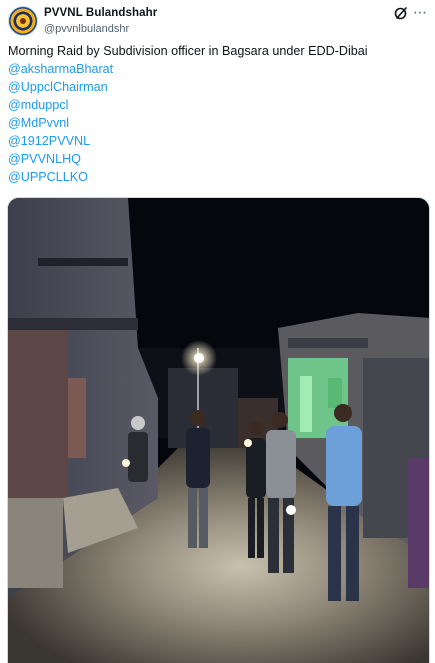 This screenshot has height=663, width=435. What do you see at coordinates (418, 523) in the screenshot?
I see `person-edge-right` at bounding box center [418, 523].